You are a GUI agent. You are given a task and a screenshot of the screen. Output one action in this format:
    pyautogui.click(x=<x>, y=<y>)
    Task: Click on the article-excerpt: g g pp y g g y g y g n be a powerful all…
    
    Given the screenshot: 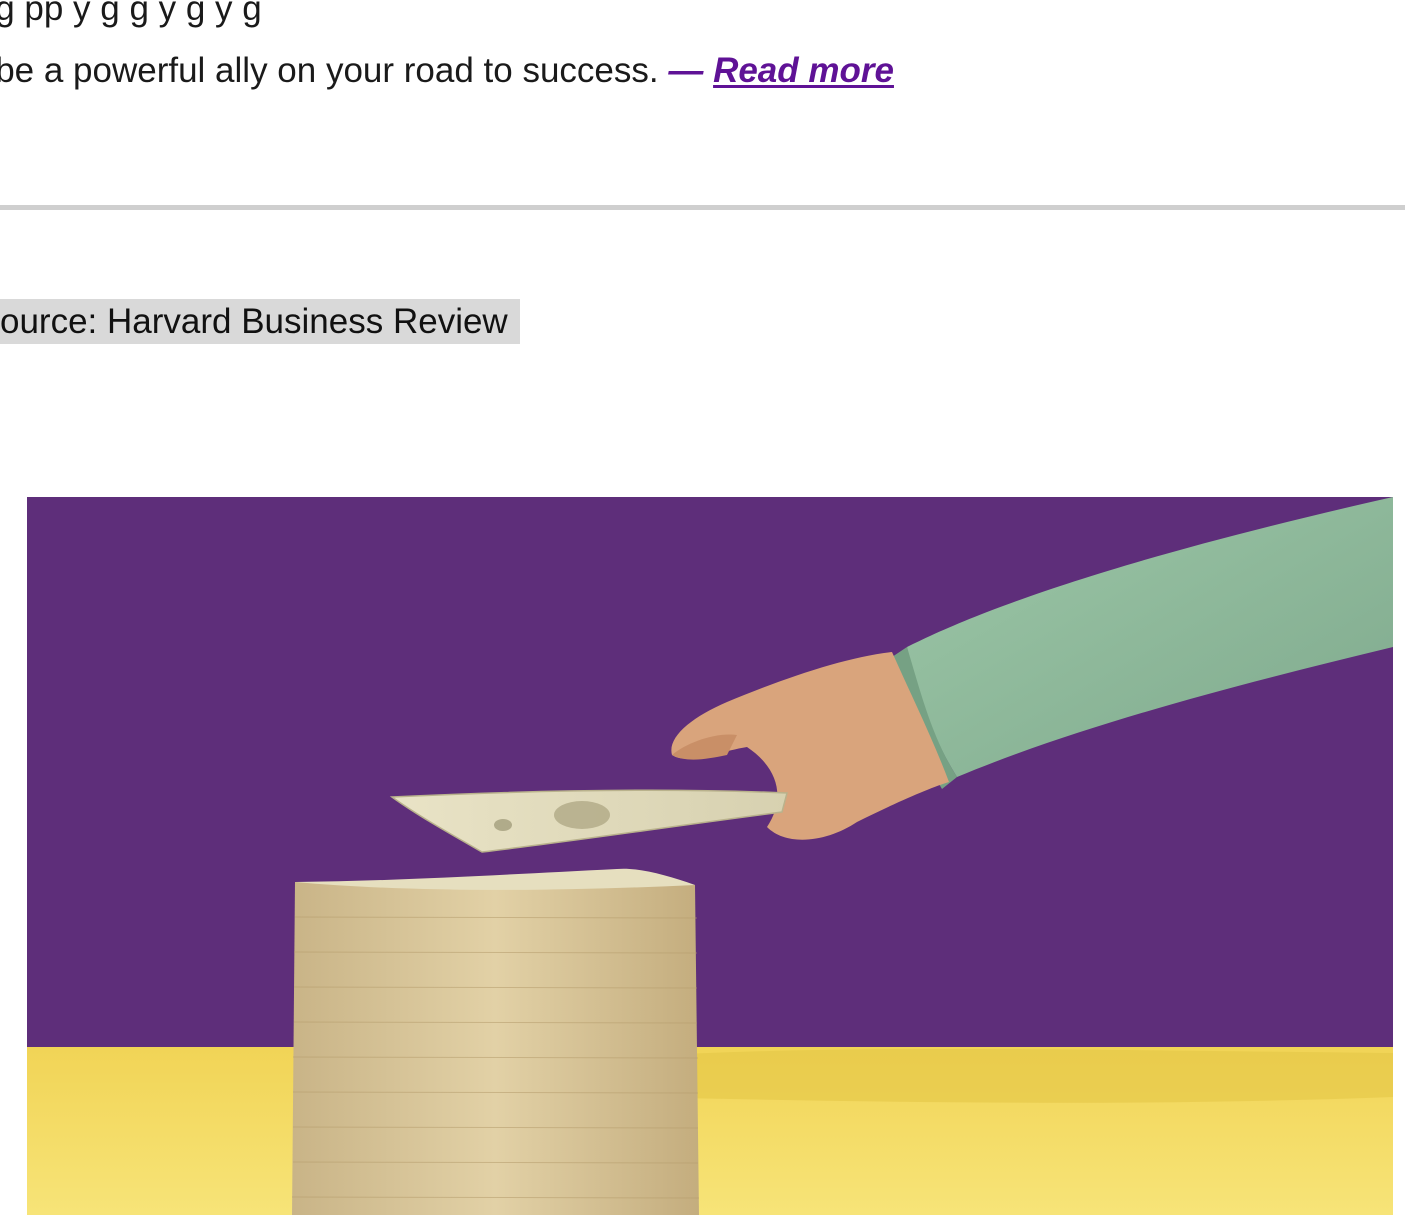 What is the action you would take?
    pyautogui.click(x=702, y=51)
    